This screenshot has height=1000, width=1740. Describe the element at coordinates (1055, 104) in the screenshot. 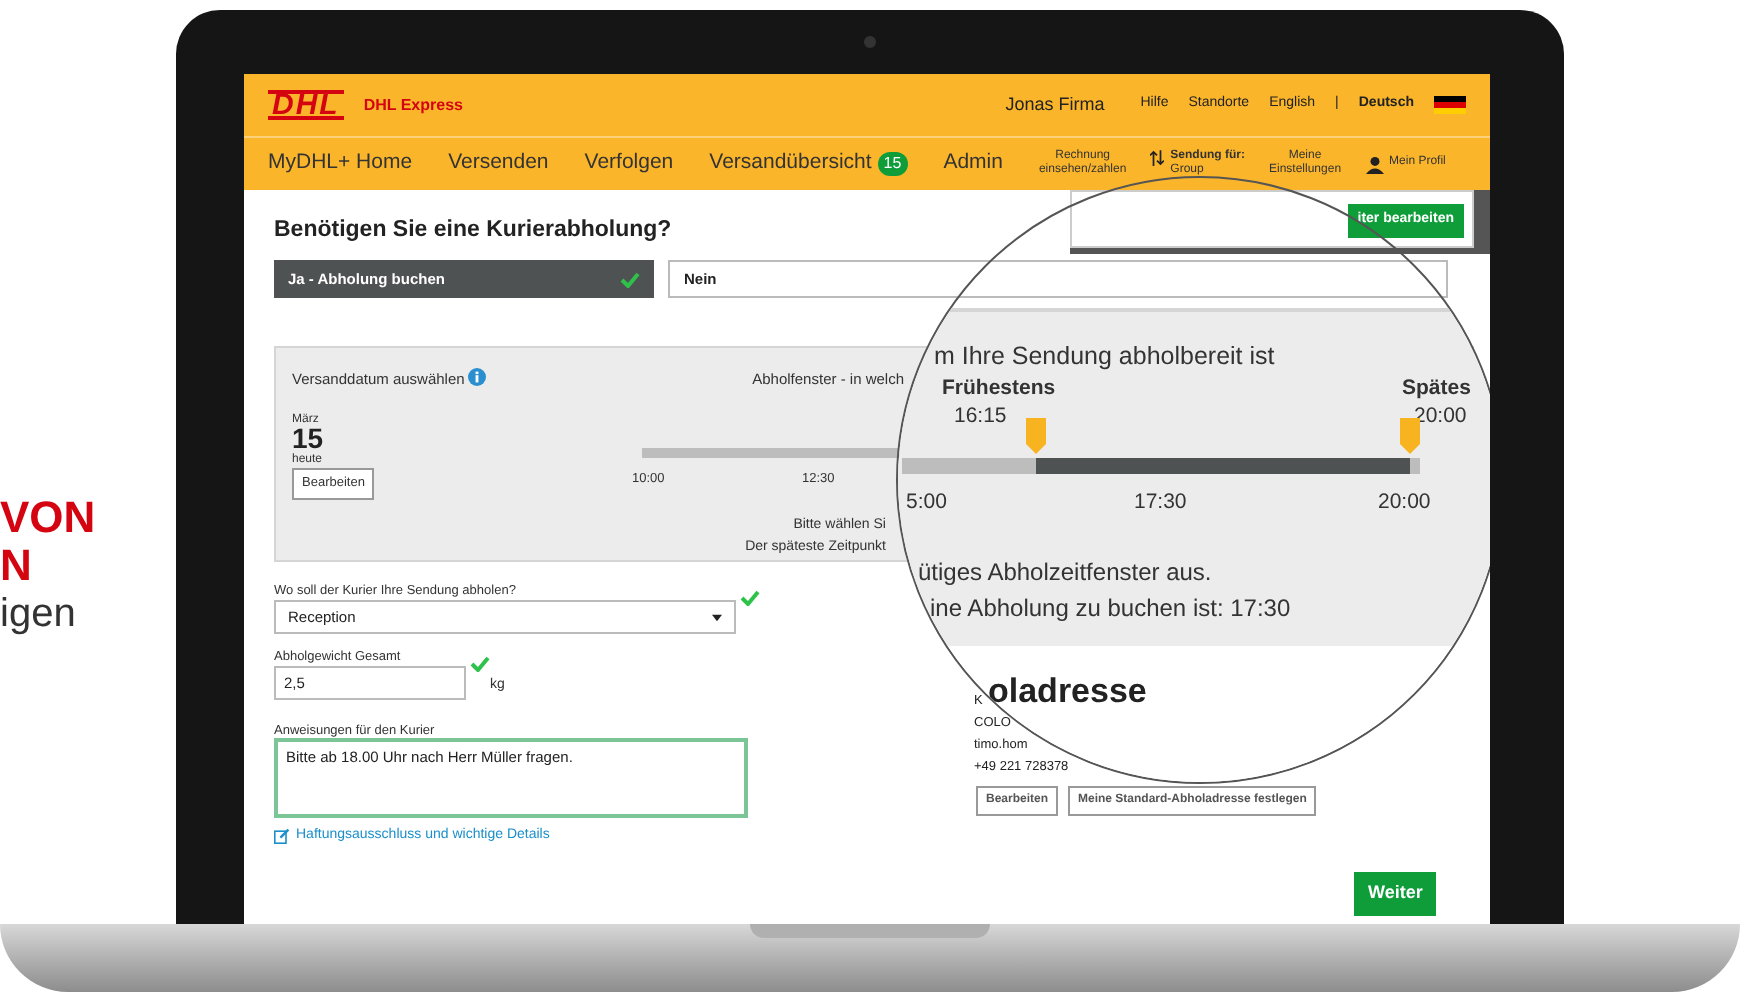

I see `user-name: Jonas Firma` at that location.